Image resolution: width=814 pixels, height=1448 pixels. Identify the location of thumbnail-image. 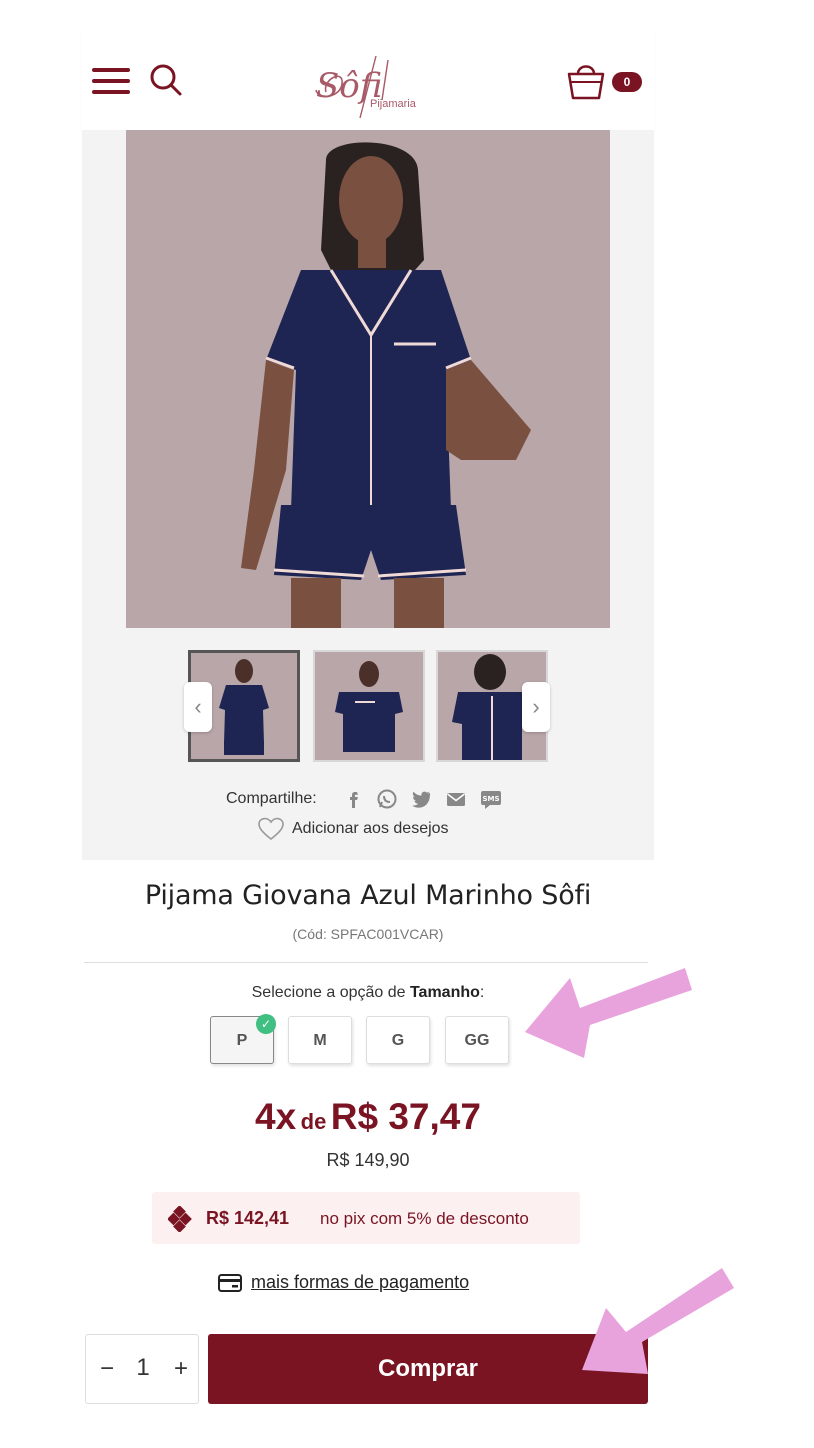
(369, 706).